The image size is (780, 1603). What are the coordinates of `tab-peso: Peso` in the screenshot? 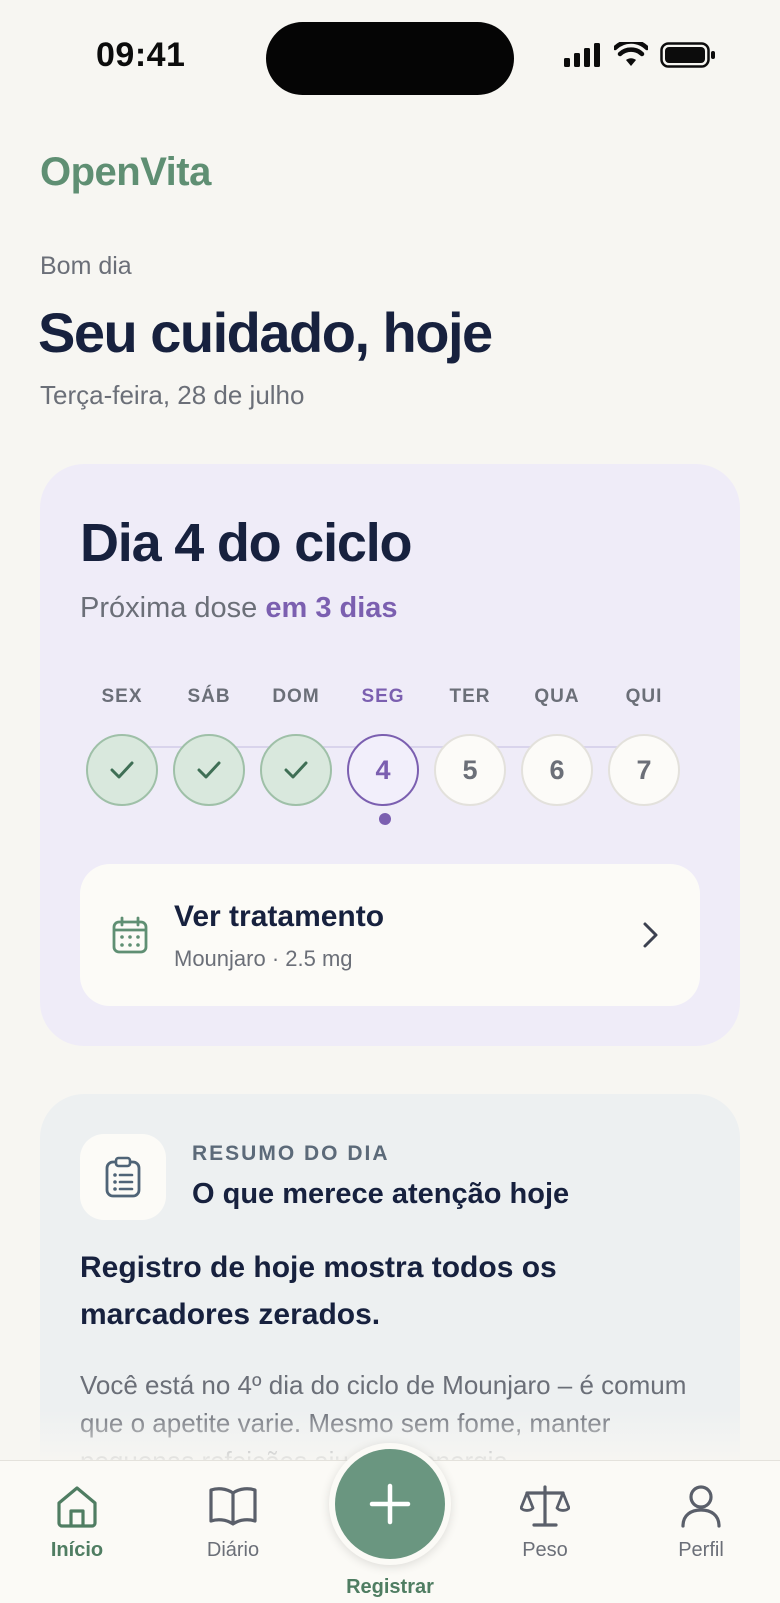 It's located at (545, 1521).